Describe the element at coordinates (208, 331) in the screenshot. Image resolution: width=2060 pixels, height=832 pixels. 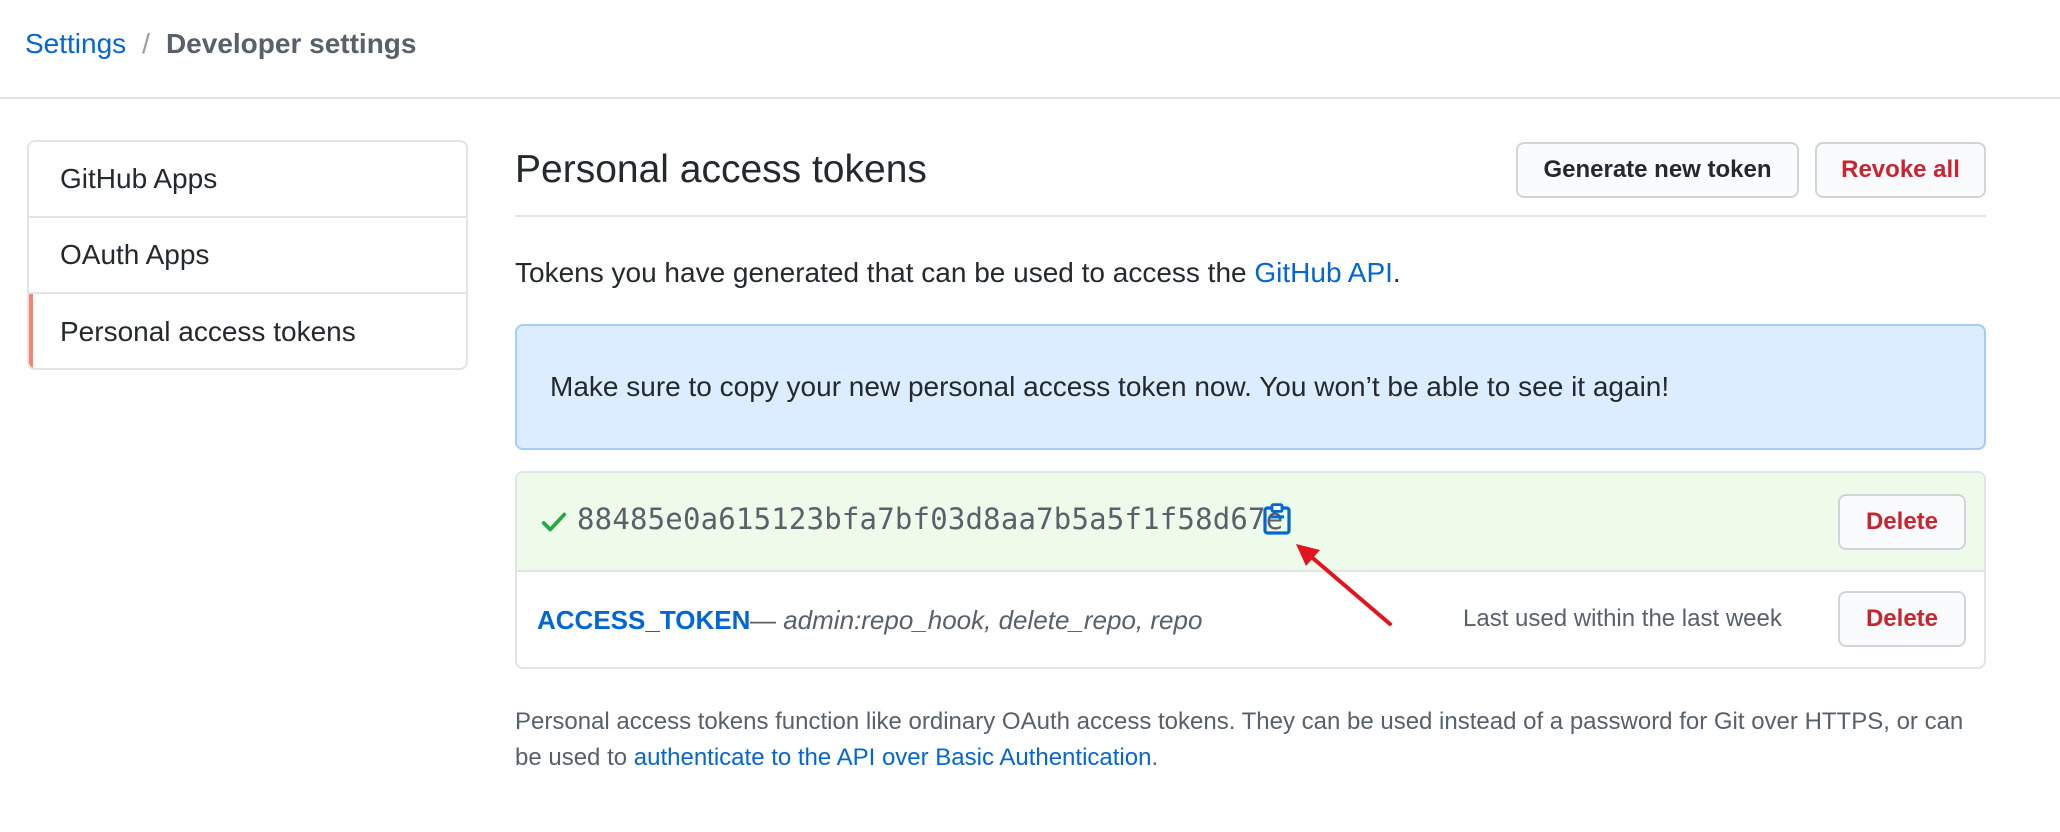
I see `sidebar-item-label: Personal access tokens` at that location.